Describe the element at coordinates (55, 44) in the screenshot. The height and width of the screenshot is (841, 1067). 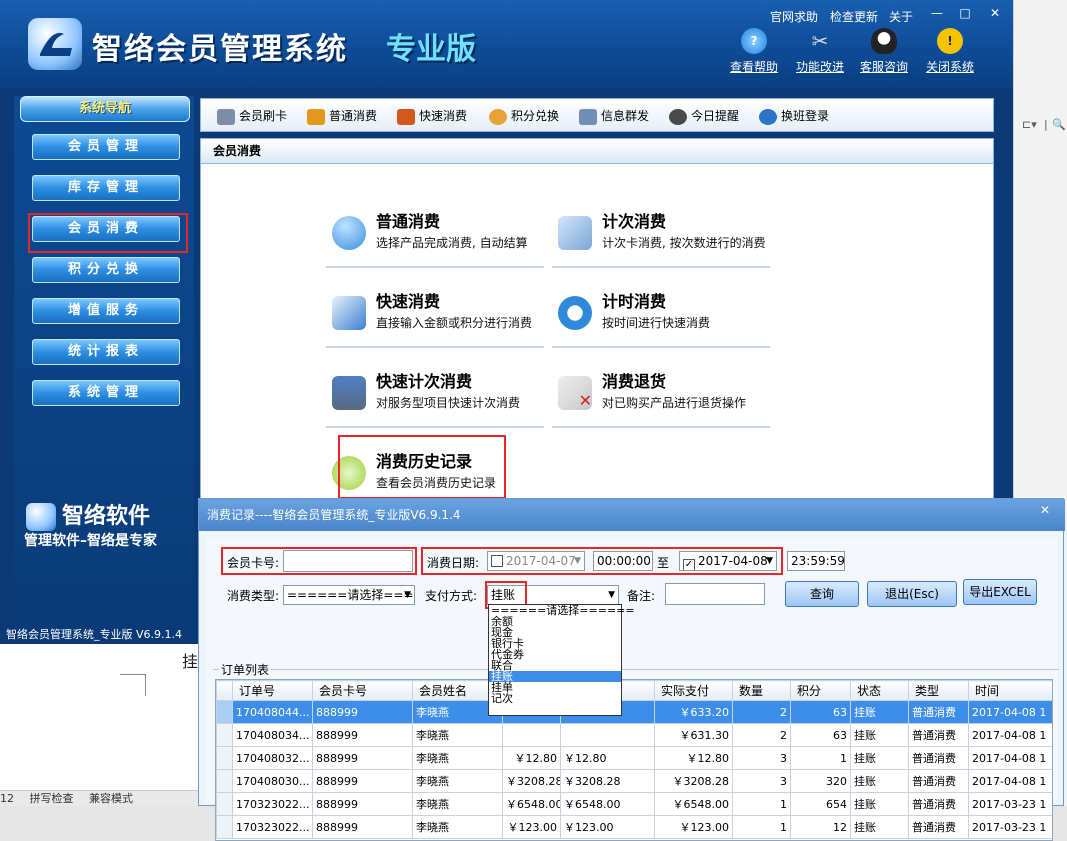
I see `app-logo-icon` at that location.